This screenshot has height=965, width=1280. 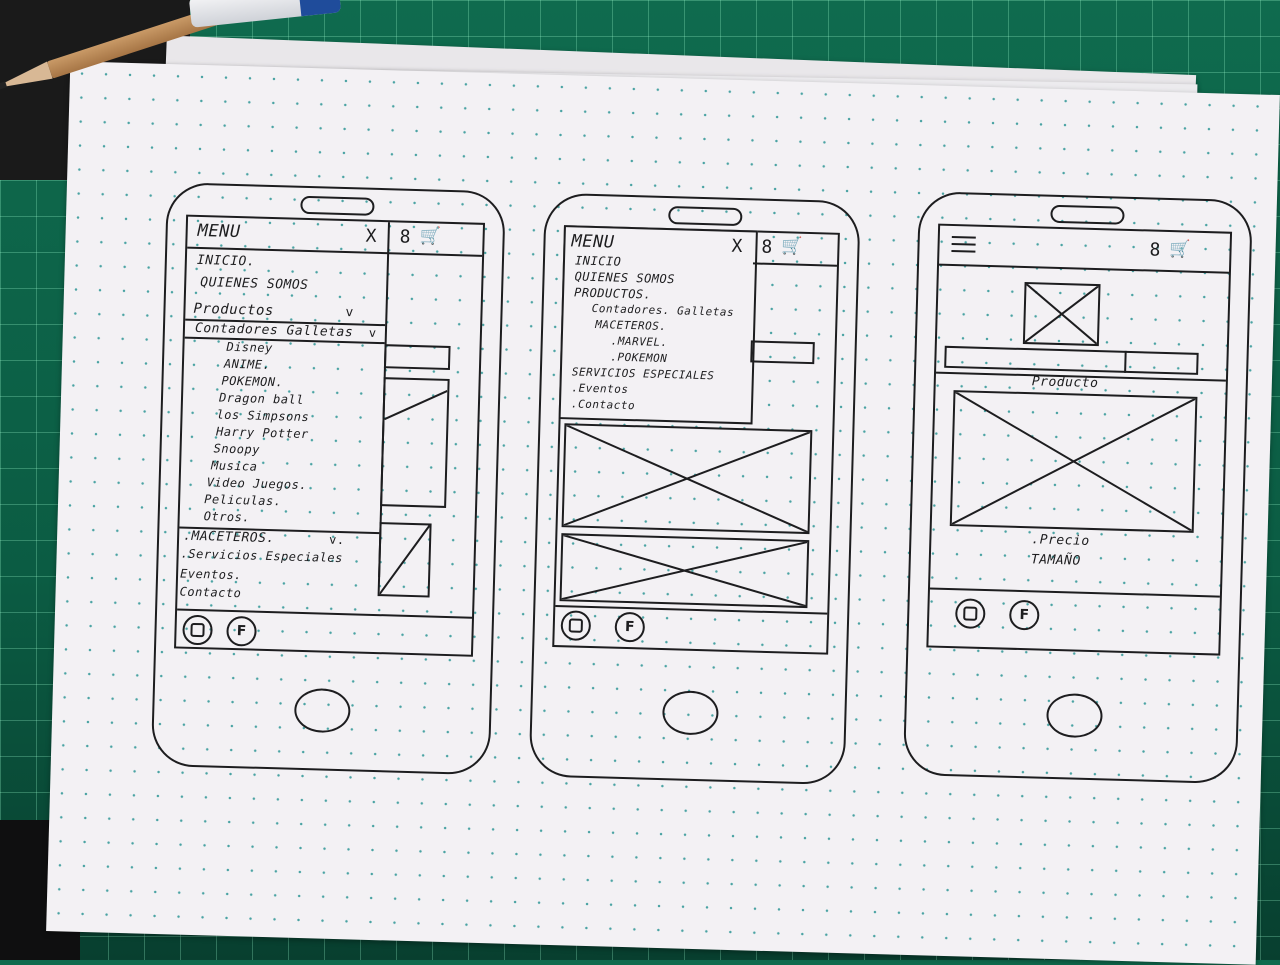 What do you see at coordinates (233, 310) in the screenshot?
I see `menu-item-productos: Productos` at bounding box center [233, 310].